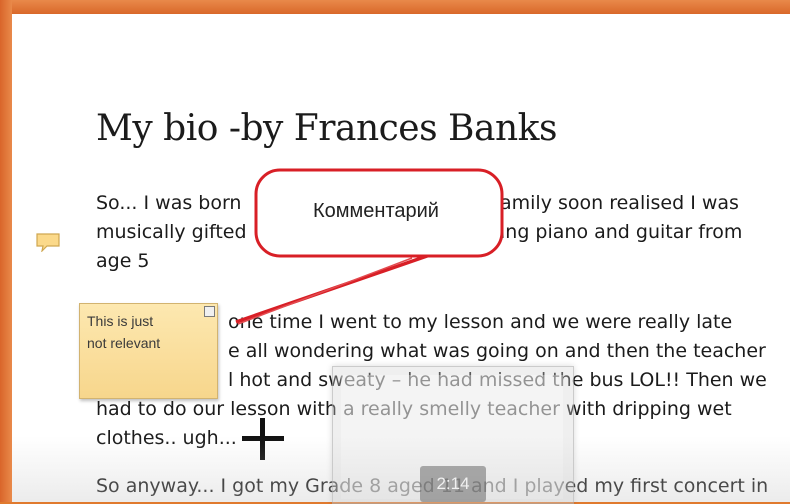 The image size is (790, 504). I want to click on document-title: My bio -by Frances Banks, so click(326, 128).